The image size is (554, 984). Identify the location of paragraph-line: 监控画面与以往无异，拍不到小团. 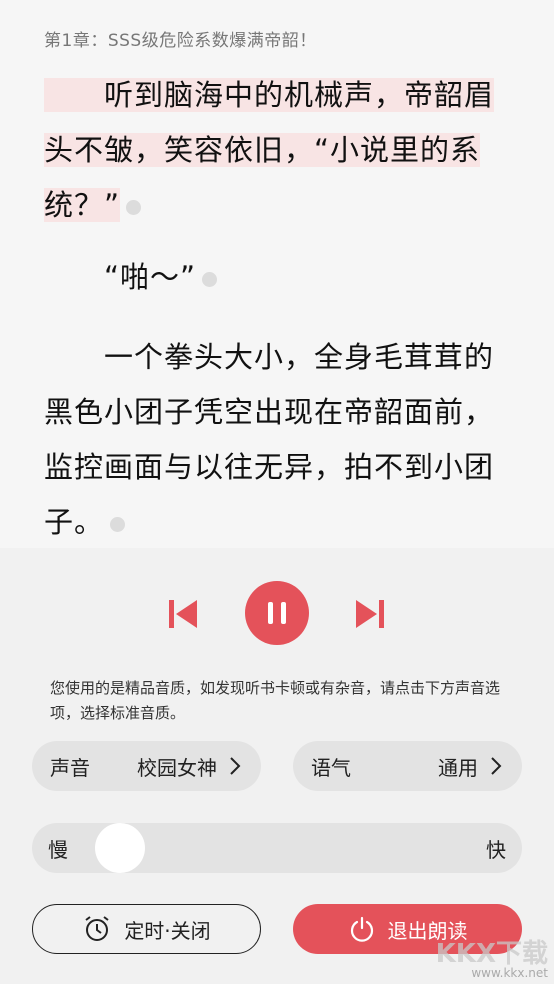
(269, 467).